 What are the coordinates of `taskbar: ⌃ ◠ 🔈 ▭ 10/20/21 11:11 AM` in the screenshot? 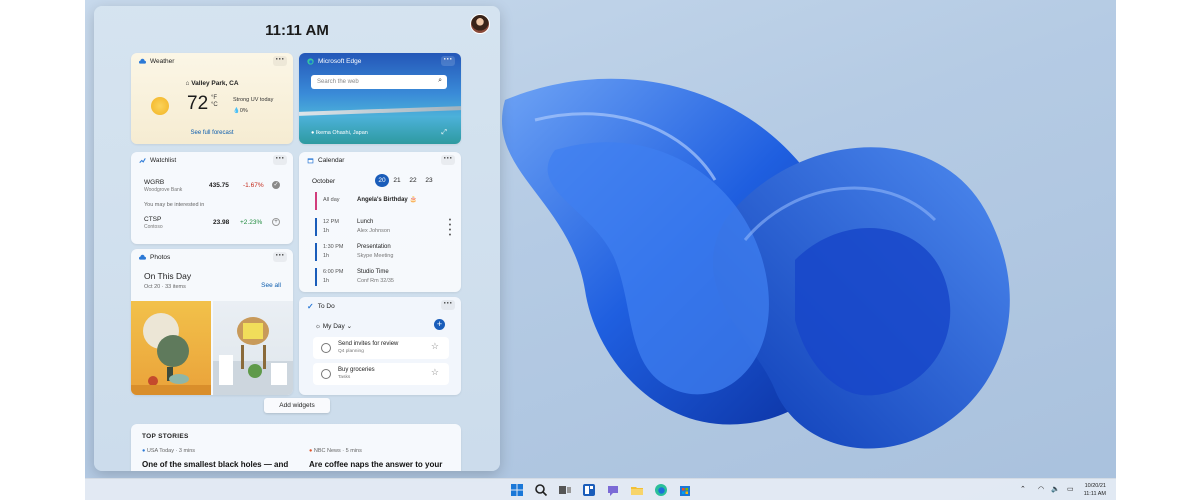 It's located at (600, 489).